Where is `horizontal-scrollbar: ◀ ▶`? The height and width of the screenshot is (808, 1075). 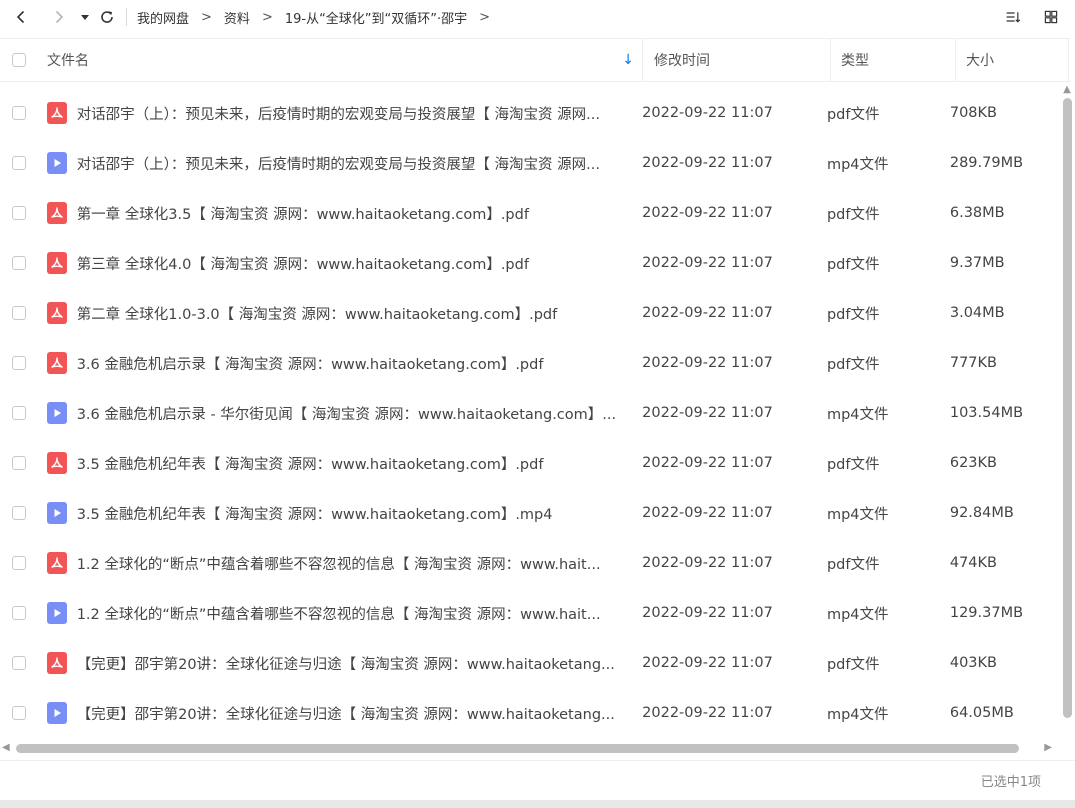
horizontal-scrollbar: ◀ ▶ is located at coordinates (529, 748).